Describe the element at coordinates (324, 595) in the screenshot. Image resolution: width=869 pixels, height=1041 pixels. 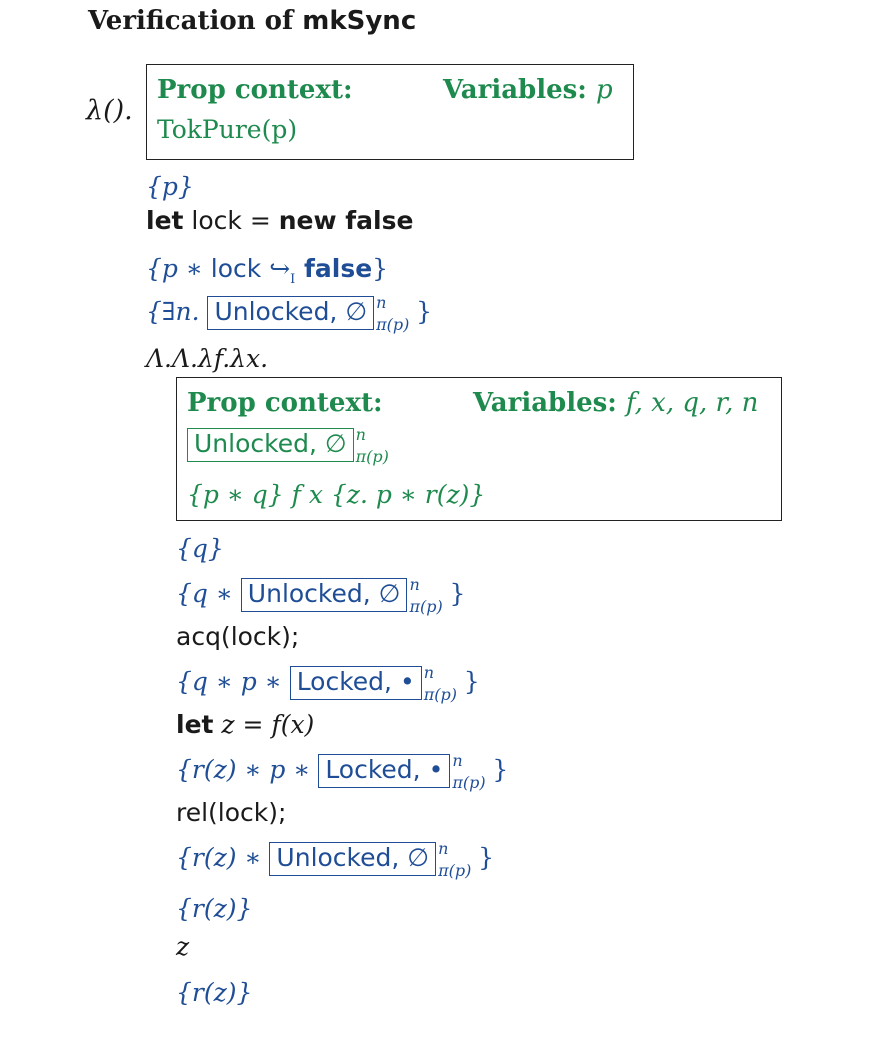
I see `ghost-unlocked-1: Unlocked, ∅` at that location.